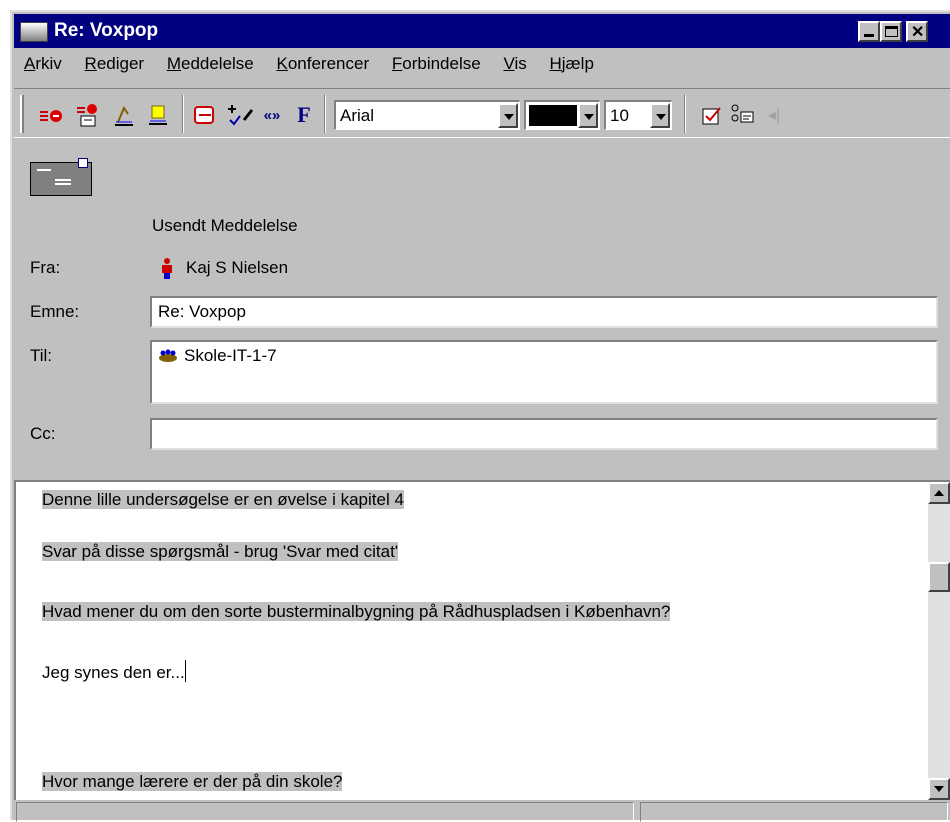 This screenshot has height=822, width=950. I want to click on to-label: Til:, so click(41, 355).